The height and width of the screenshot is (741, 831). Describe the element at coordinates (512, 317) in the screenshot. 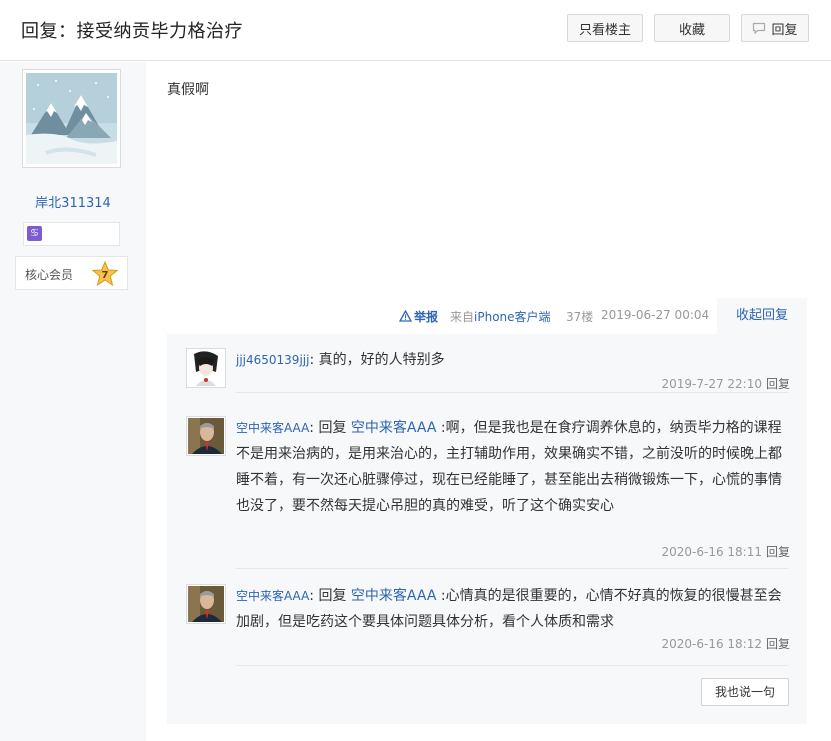

I see `client-link: iPhone客户端` at that location.